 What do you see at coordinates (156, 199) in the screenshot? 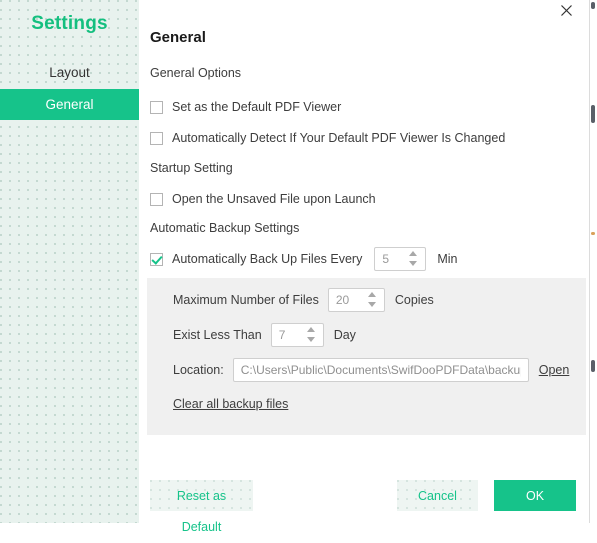
I see `checkbox-open-unsaved-file` at bounding box center [156, 199].